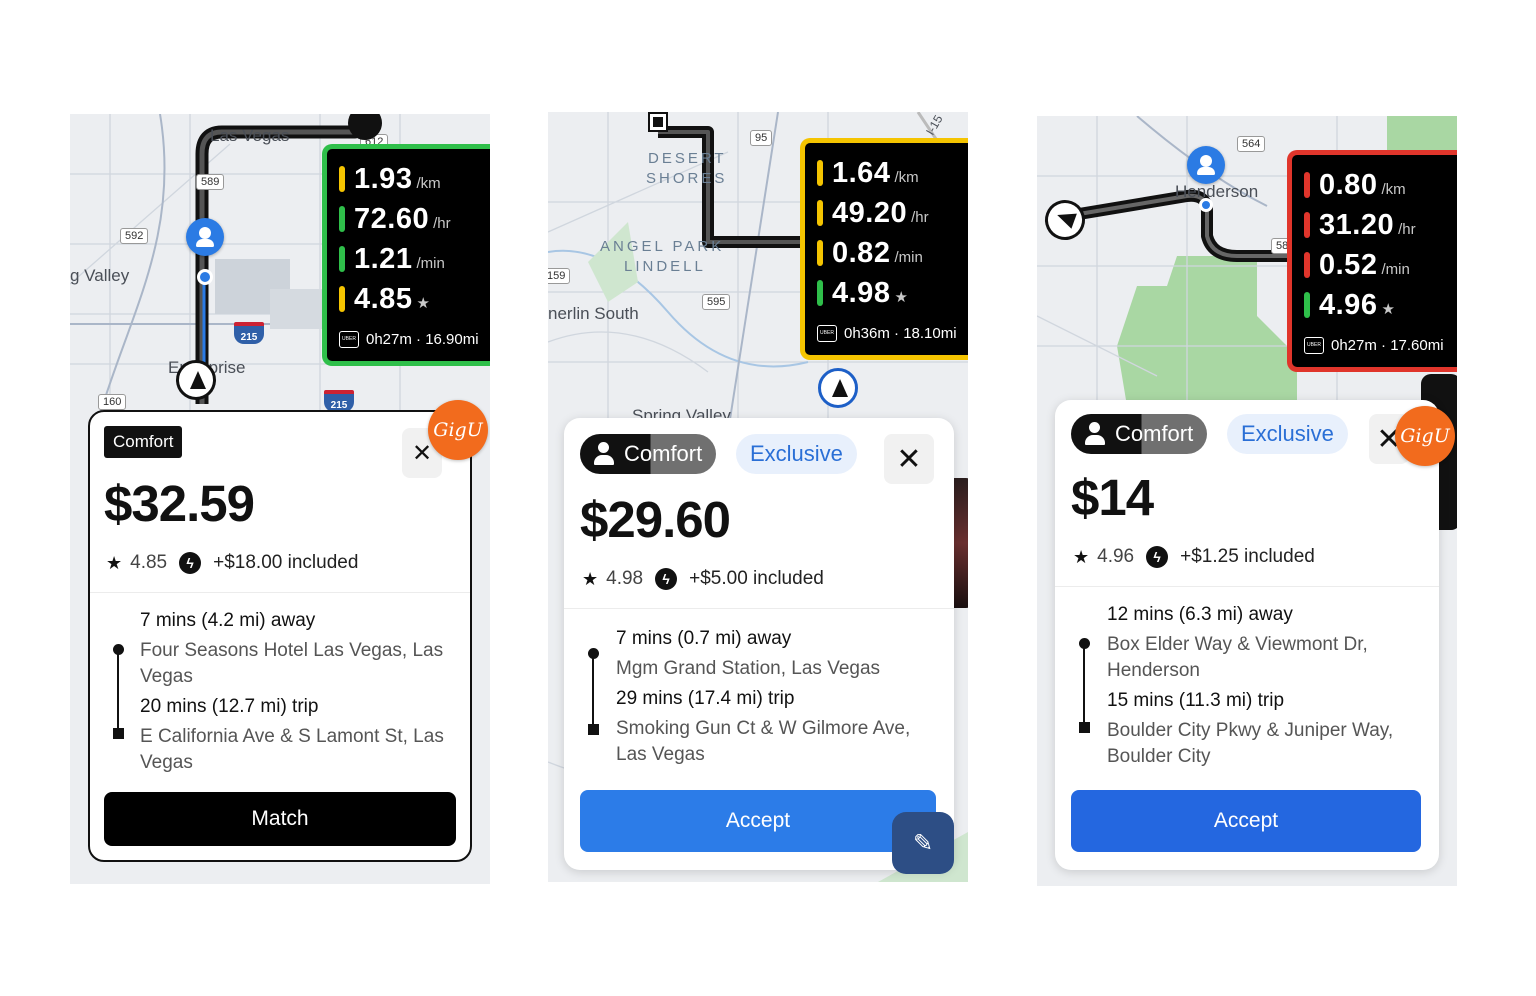  What do you see at coordinates (1200, 614) in the screenshot?
I see `pickup-eta: 12 mins (6.3 mi) away` at bounding box center [1200, 614].